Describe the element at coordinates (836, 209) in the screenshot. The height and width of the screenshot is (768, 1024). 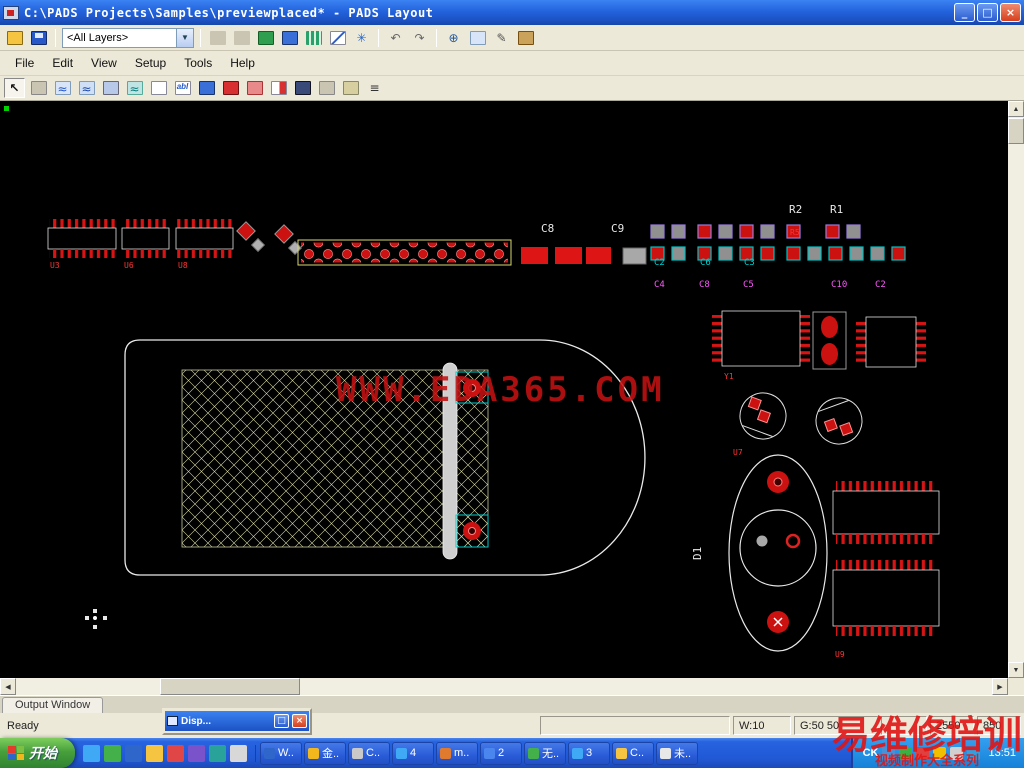
I see `ref-r1: R1` at that location.